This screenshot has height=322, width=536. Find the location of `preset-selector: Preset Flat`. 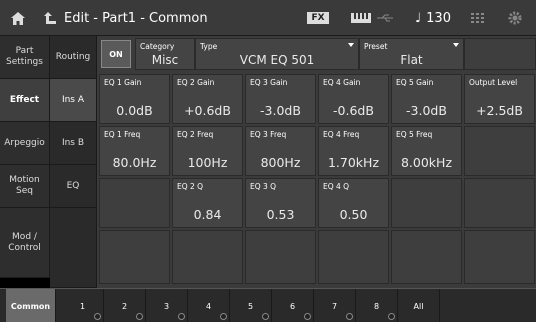

preset-selector: Preset Flat is located at coordinates (411, 54).